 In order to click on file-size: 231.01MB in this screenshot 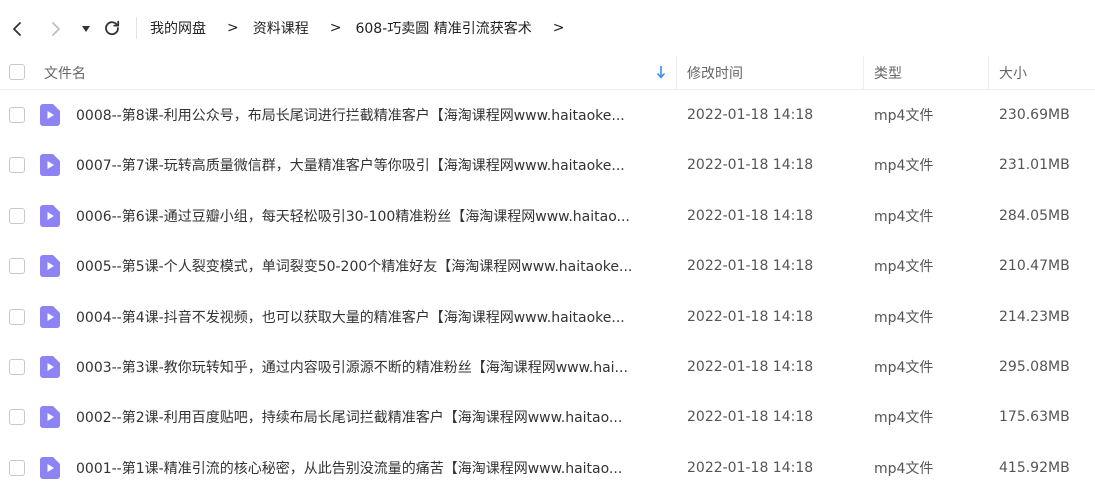, I will do `click(1034, 165)`.